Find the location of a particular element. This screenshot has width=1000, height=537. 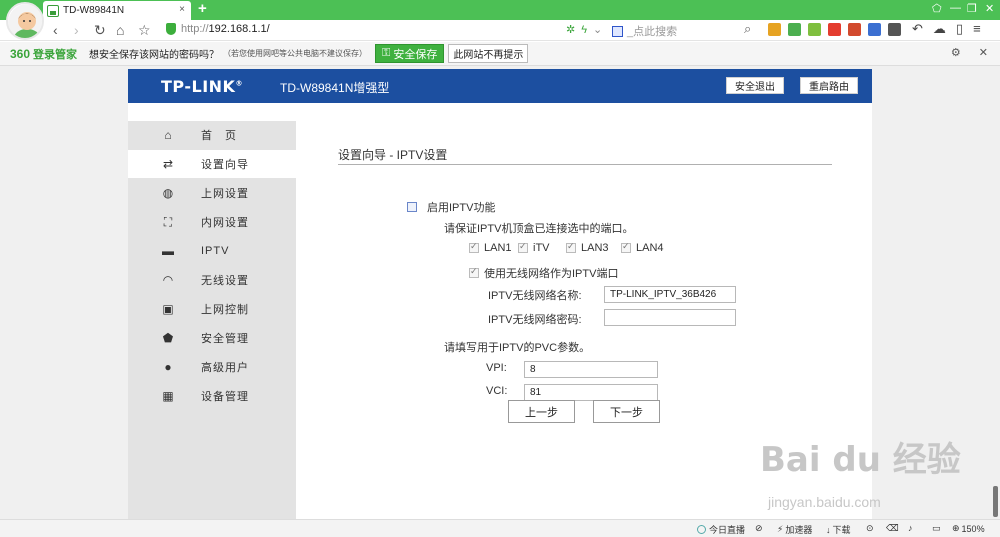

toolbar-right: ↶ ☁ ▯ ≡ is located at coordinates (946, 29).